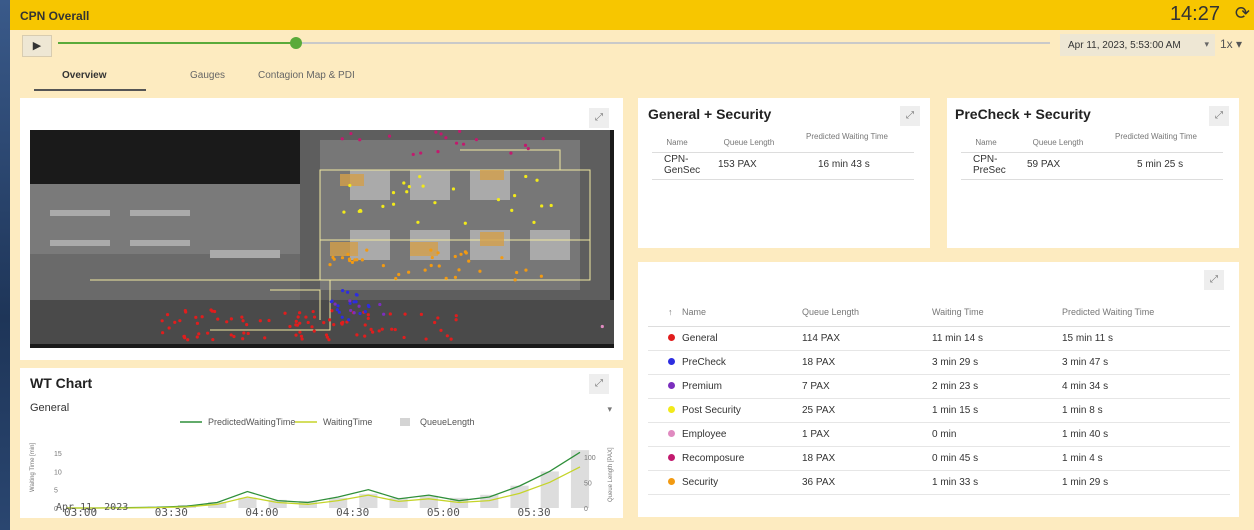  Describe the element at coordinates (50, 408) in the screenshot. I see `selected-queue: General` at that location.